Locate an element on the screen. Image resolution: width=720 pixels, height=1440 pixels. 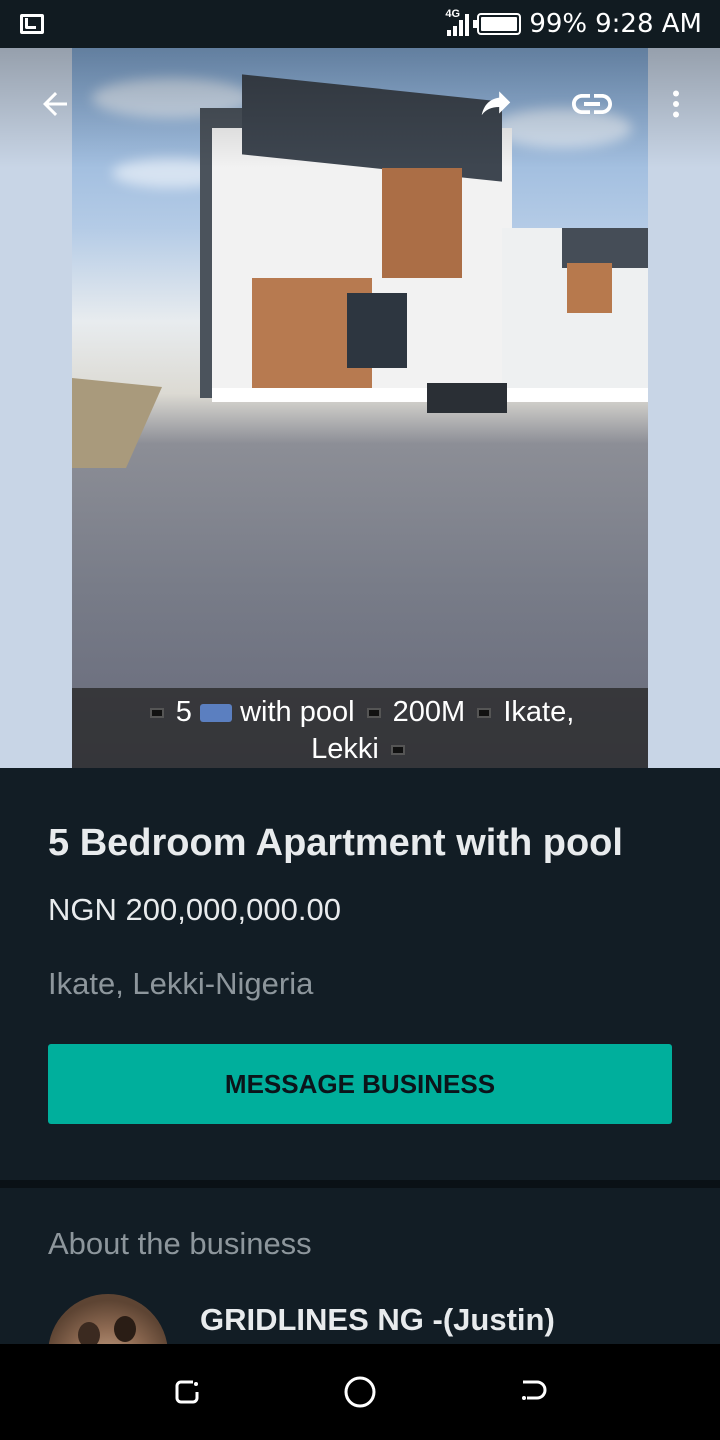
product-location: Ikate, Lekki-Nigeria is located at coordinates (181, 983).